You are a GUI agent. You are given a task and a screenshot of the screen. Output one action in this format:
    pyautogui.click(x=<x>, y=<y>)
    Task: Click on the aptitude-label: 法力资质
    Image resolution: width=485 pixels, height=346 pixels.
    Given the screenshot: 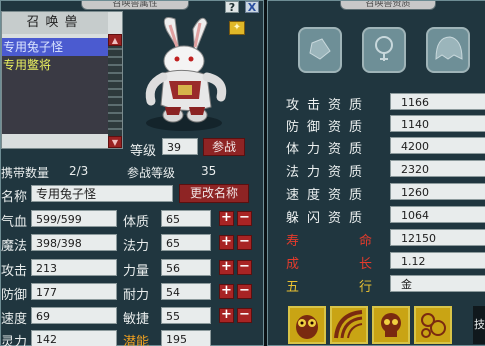 What is the action you would take?
    pyautogui.click(x=328, y=172)
    